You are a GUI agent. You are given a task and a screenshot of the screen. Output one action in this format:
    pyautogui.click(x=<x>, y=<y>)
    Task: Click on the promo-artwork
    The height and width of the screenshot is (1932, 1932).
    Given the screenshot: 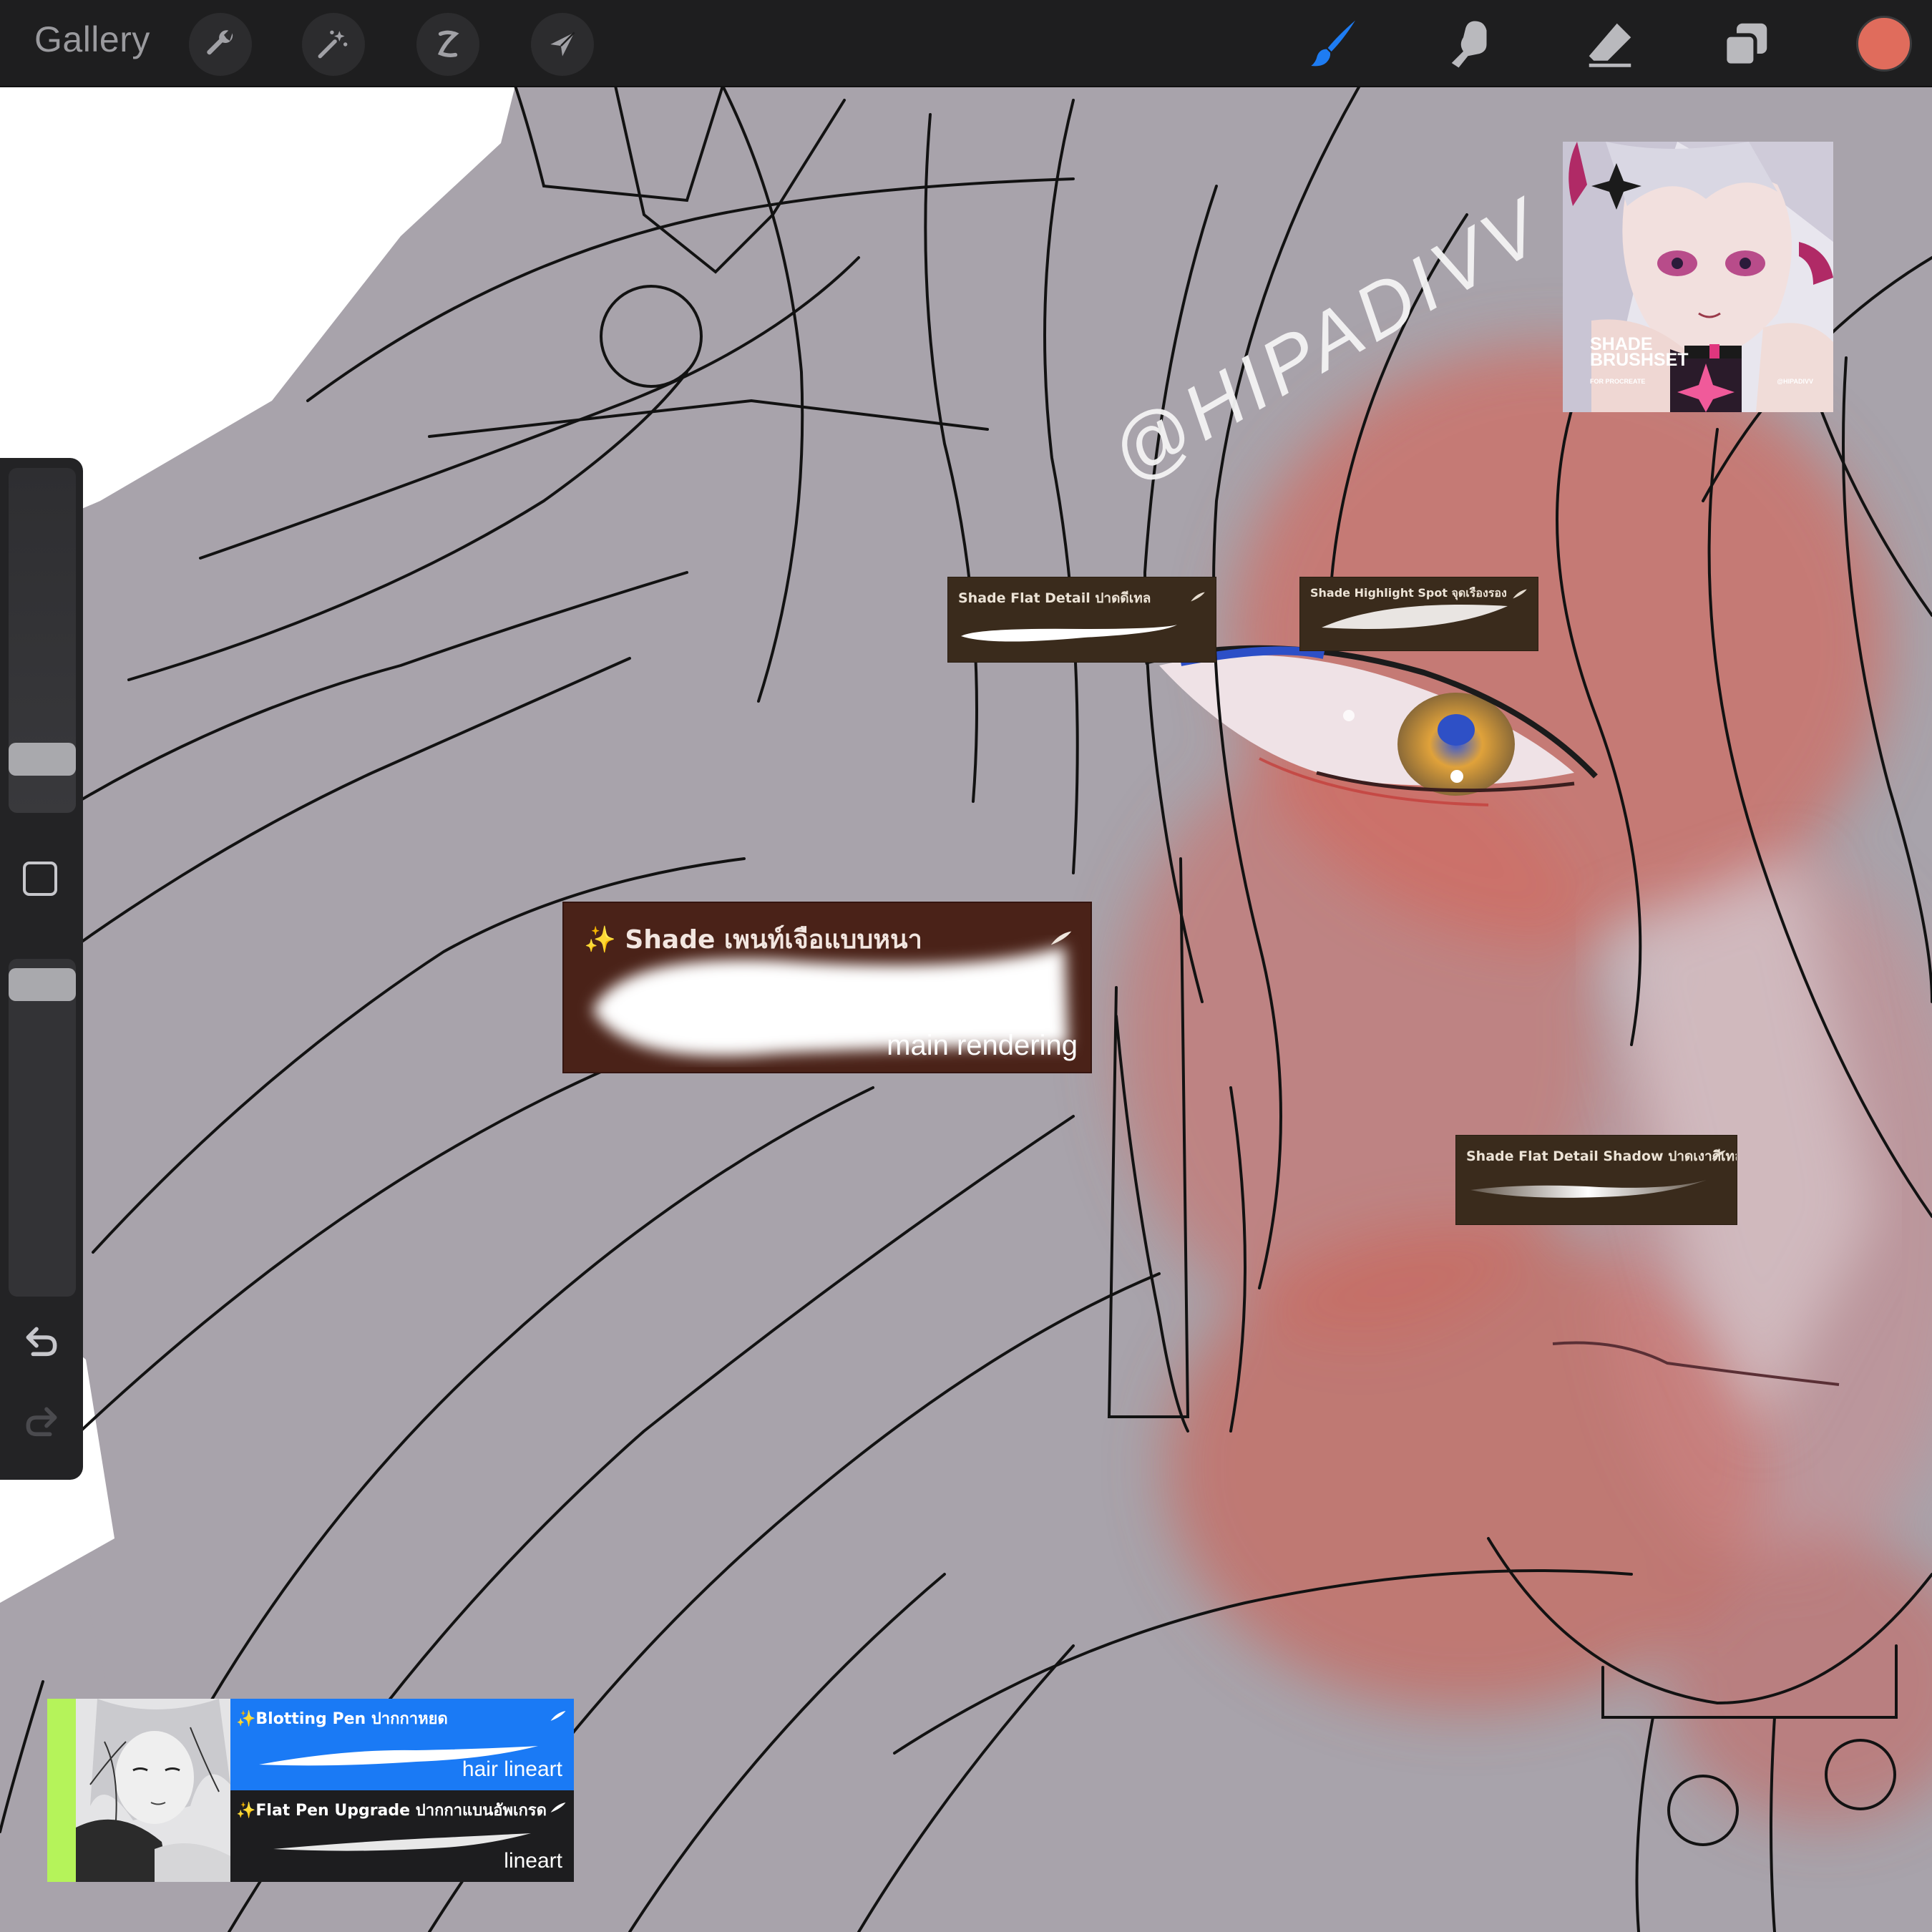 What is the action you would take?
    pyautogui.click(x=1698, y=277)
    